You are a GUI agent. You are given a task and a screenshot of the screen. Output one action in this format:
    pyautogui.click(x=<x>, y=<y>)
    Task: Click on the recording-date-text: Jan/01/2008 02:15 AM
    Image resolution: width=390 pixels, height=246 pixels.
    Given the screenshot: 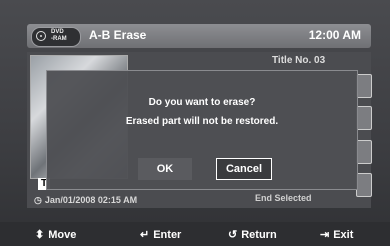 What is the action you would take?
    pyautogui.click(x=91, y=200)
    